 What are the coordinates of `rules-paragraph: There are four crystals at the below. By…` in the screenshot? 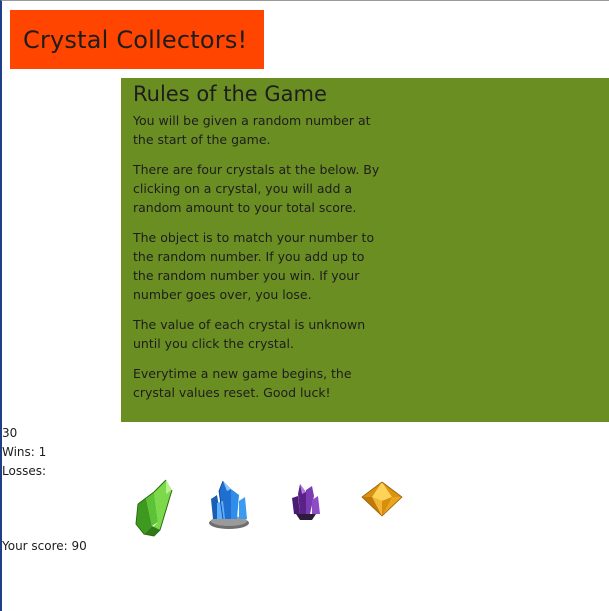 It's located at (256, 188).